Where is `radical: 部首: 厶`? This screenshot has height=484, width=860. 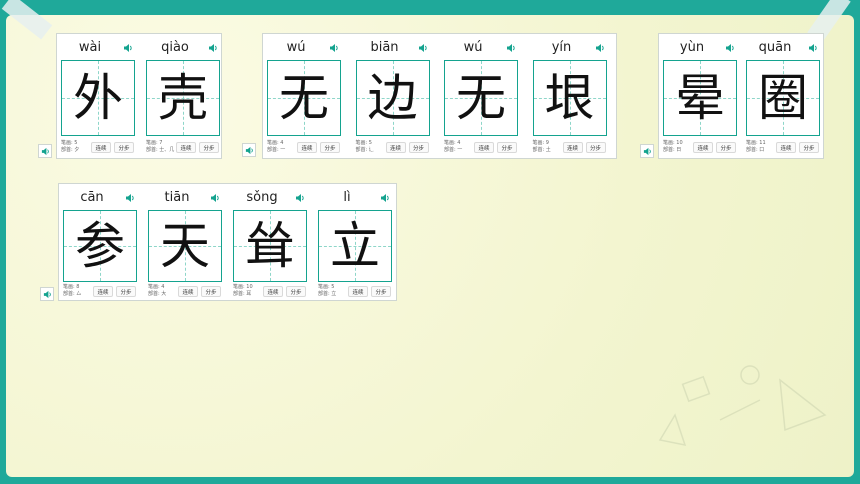
radical: 部首: 厶 is located at coordinates (72, 293).